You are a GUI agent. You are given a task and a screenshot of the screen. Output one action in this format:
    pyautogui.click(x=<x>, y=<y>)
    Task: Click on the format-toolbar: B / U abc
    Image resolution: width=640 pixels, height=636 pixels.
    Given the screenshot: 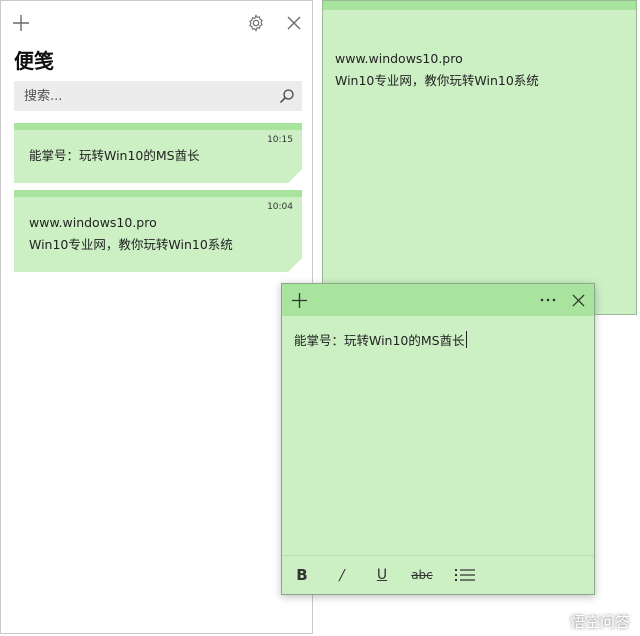 What is the action you would take?
    pyautogui.click(x=438, y=574)
    